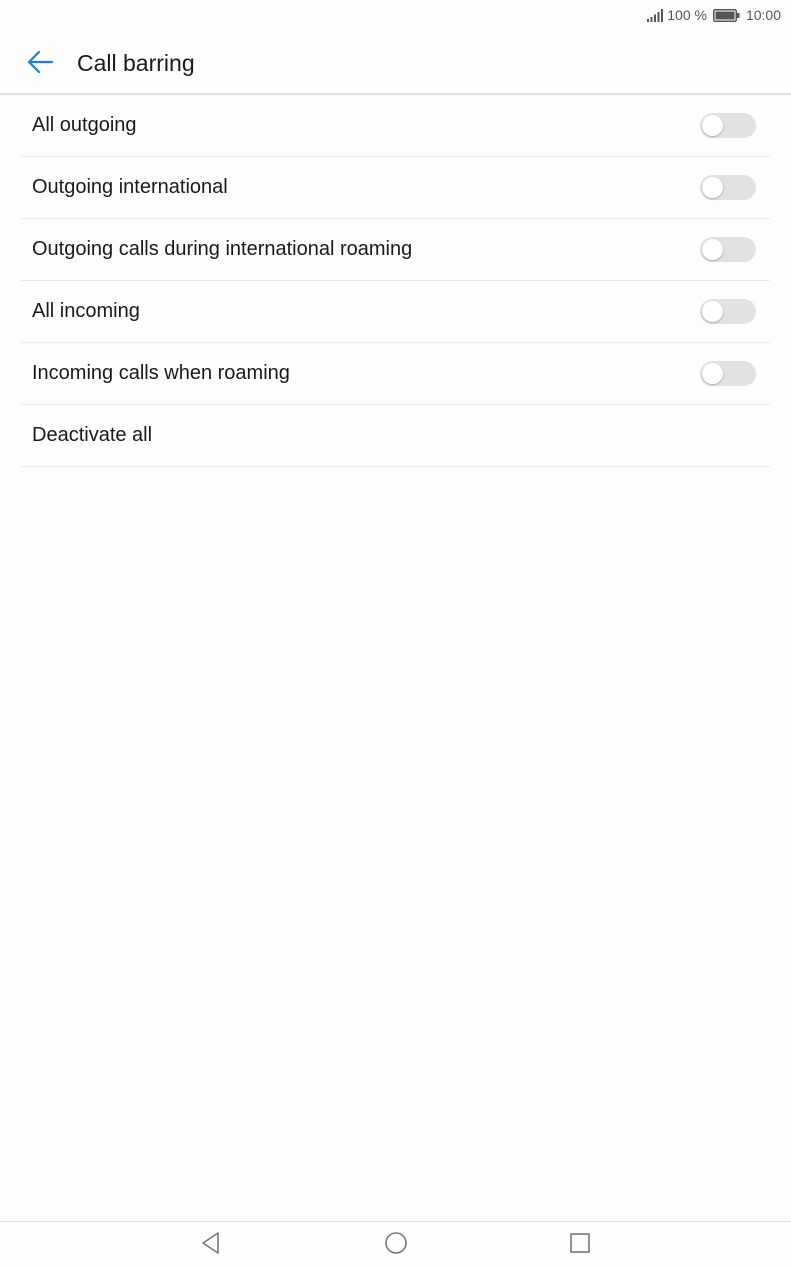  I want to click on nav-recent-button, so click(580, 1245).